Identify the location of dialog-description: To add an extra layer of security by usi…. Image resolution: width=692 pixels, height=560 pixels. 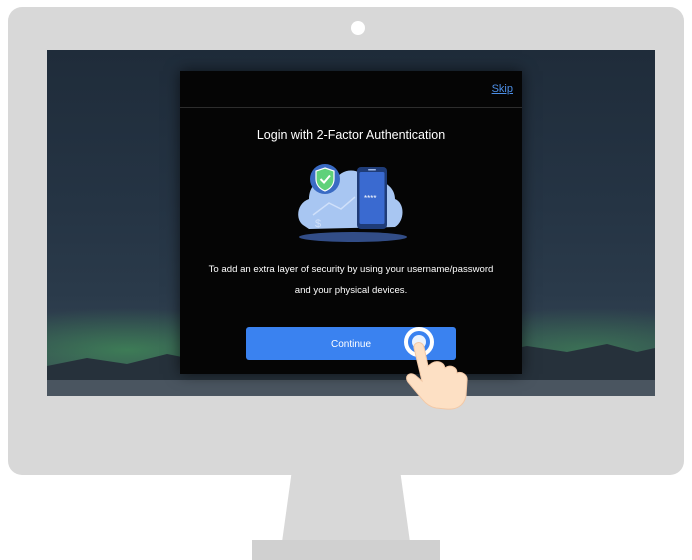
(351, 280).